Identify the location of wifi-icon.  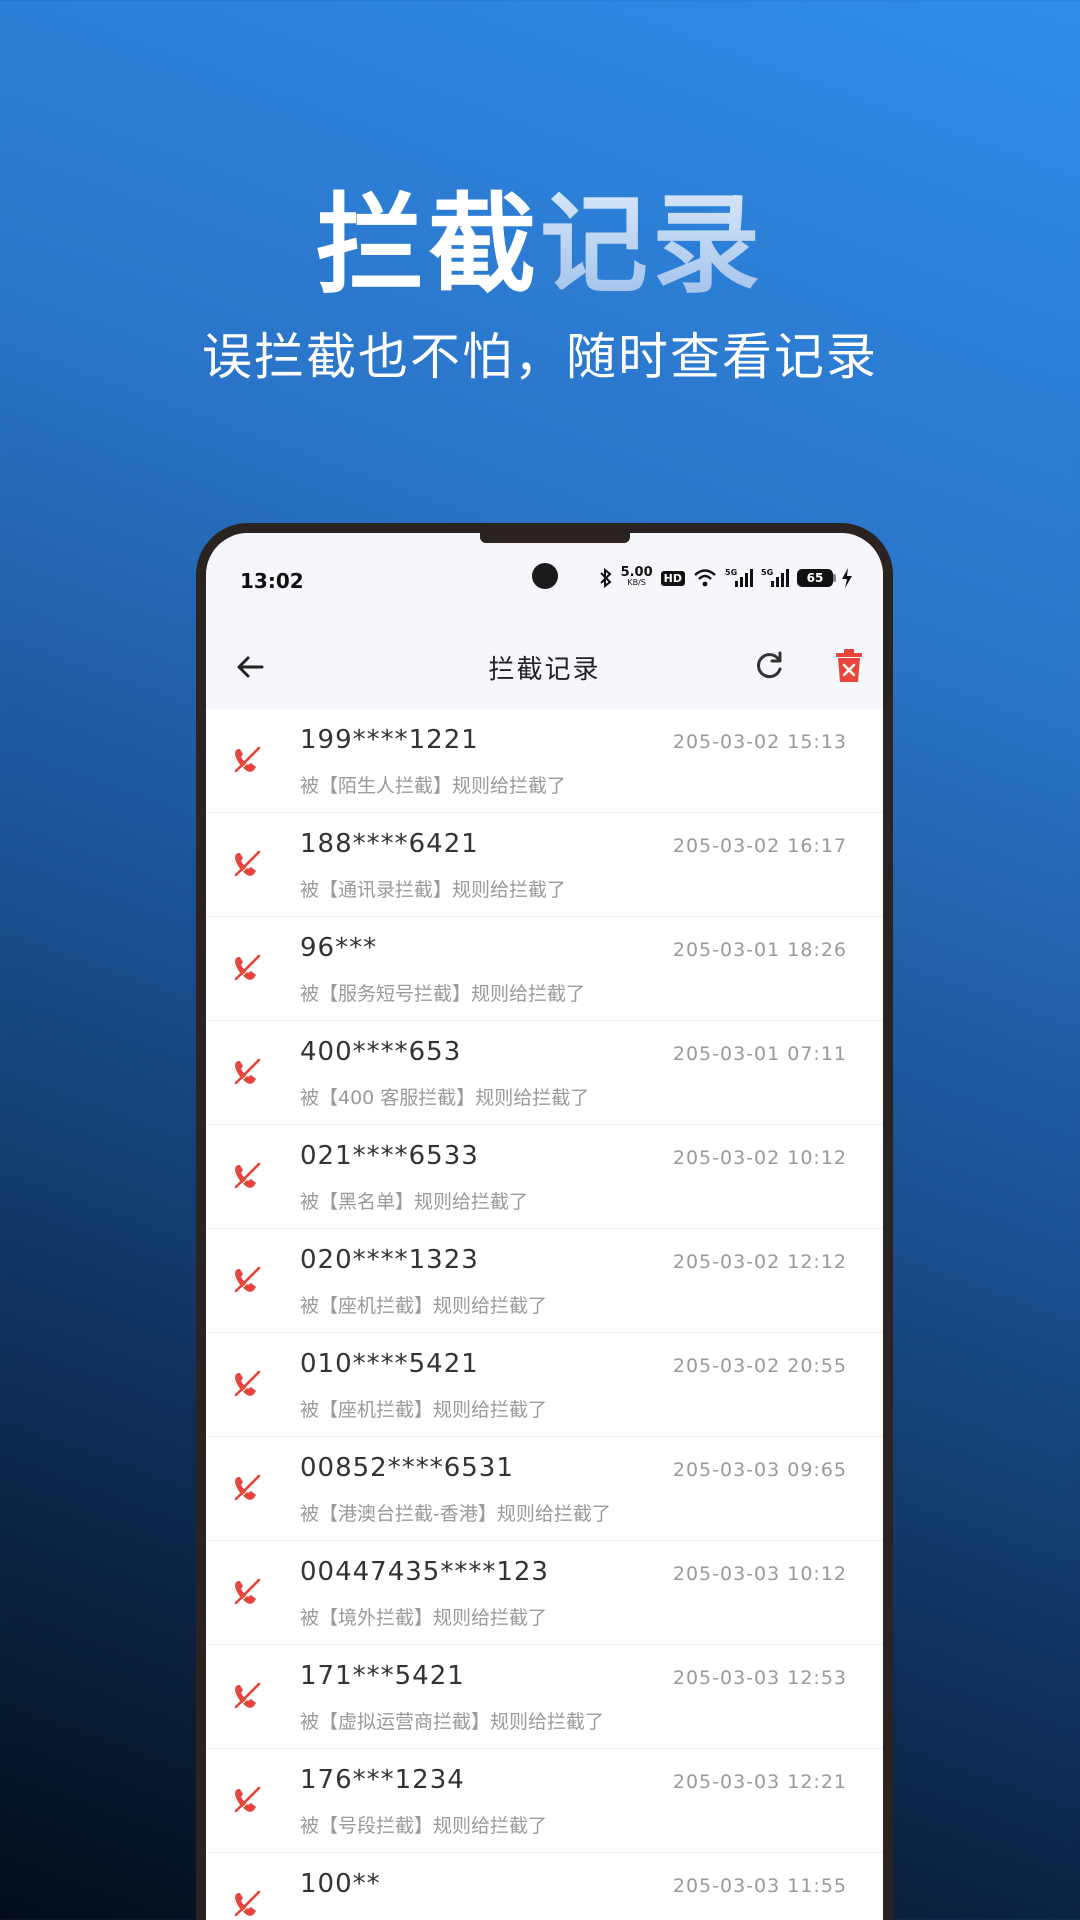
(705, 578).